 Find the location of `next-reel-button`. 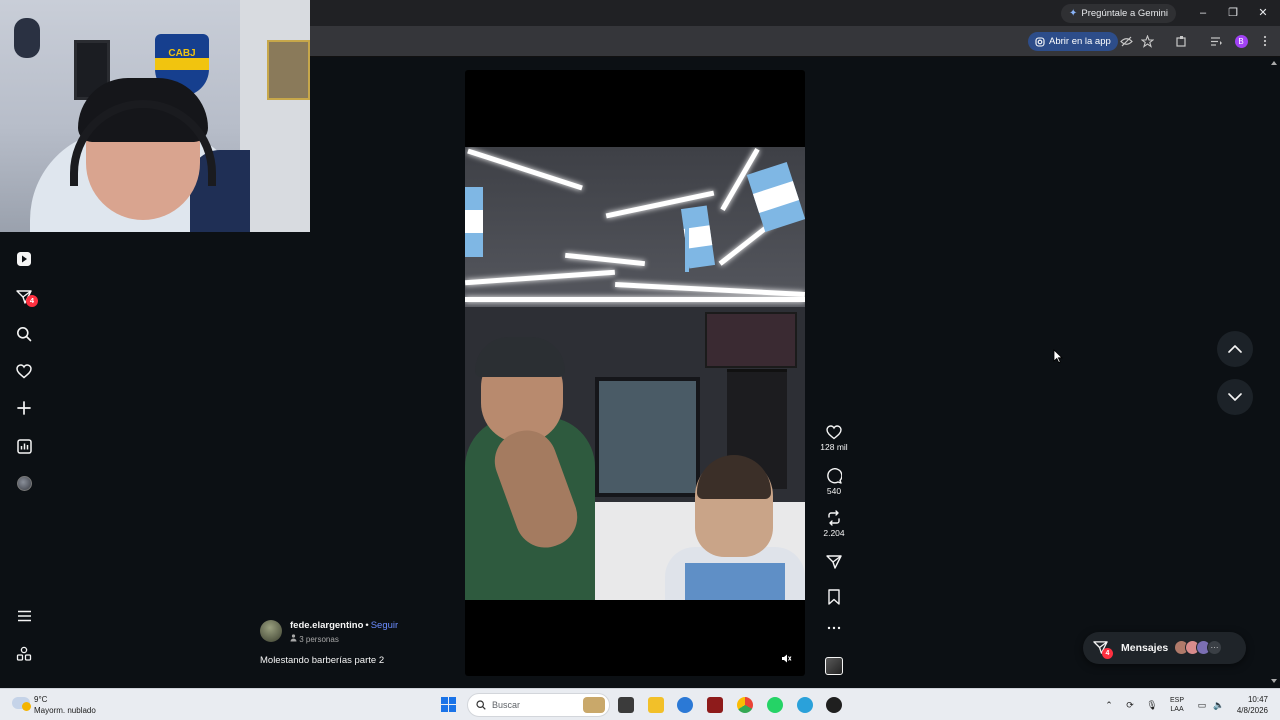

next-reel-button is located at coordinates (1235, 397).